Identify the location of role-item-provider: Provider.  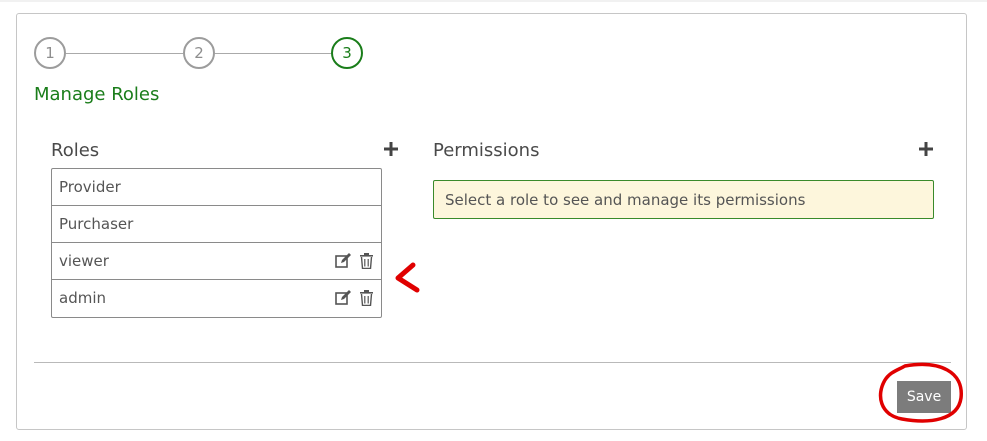
(216, 187).